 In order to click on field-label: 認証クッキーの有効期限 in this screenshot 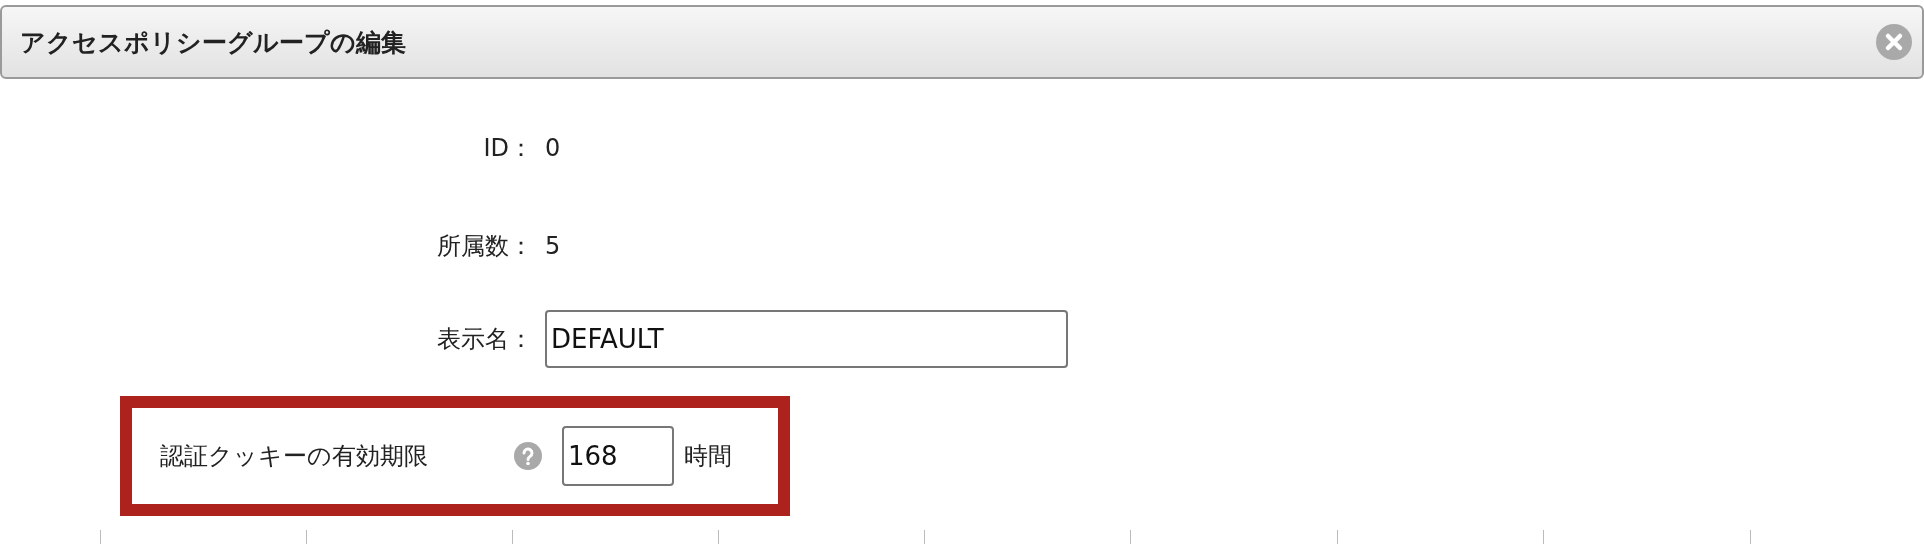, I will do `click(294, 456)`.